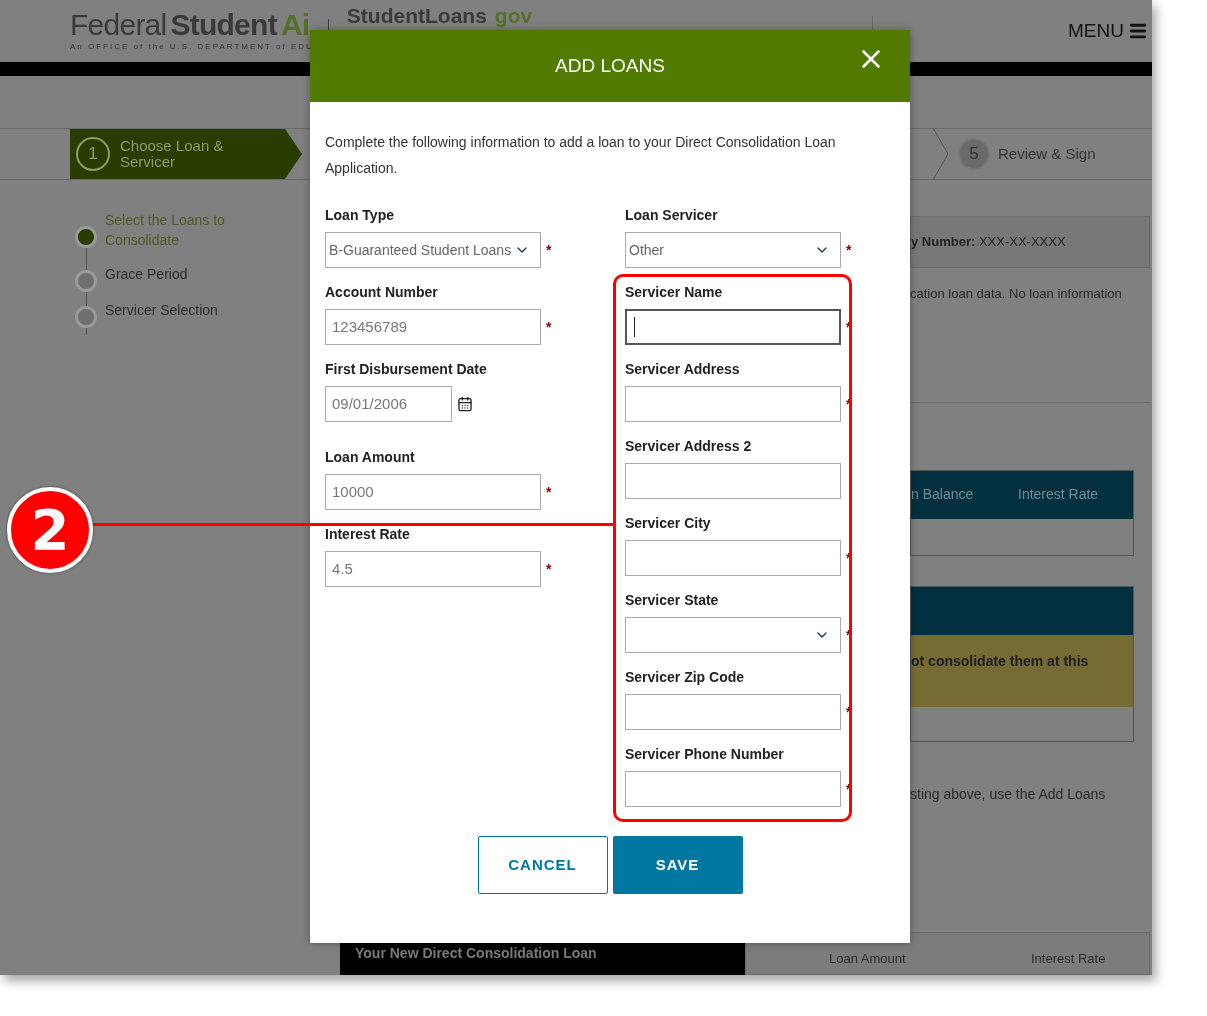  I want to click on field-label: Servicer Address, so click(682, 369).